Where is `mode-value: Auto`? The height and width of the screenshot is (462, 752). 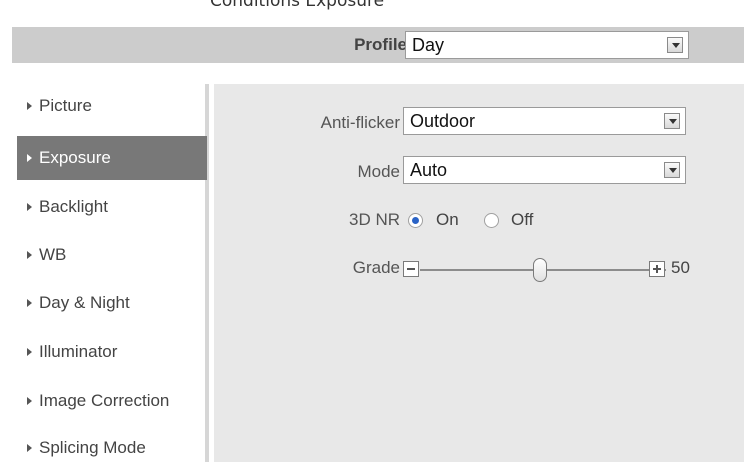
mode-value: Auto is located at coordinates (429, 170).